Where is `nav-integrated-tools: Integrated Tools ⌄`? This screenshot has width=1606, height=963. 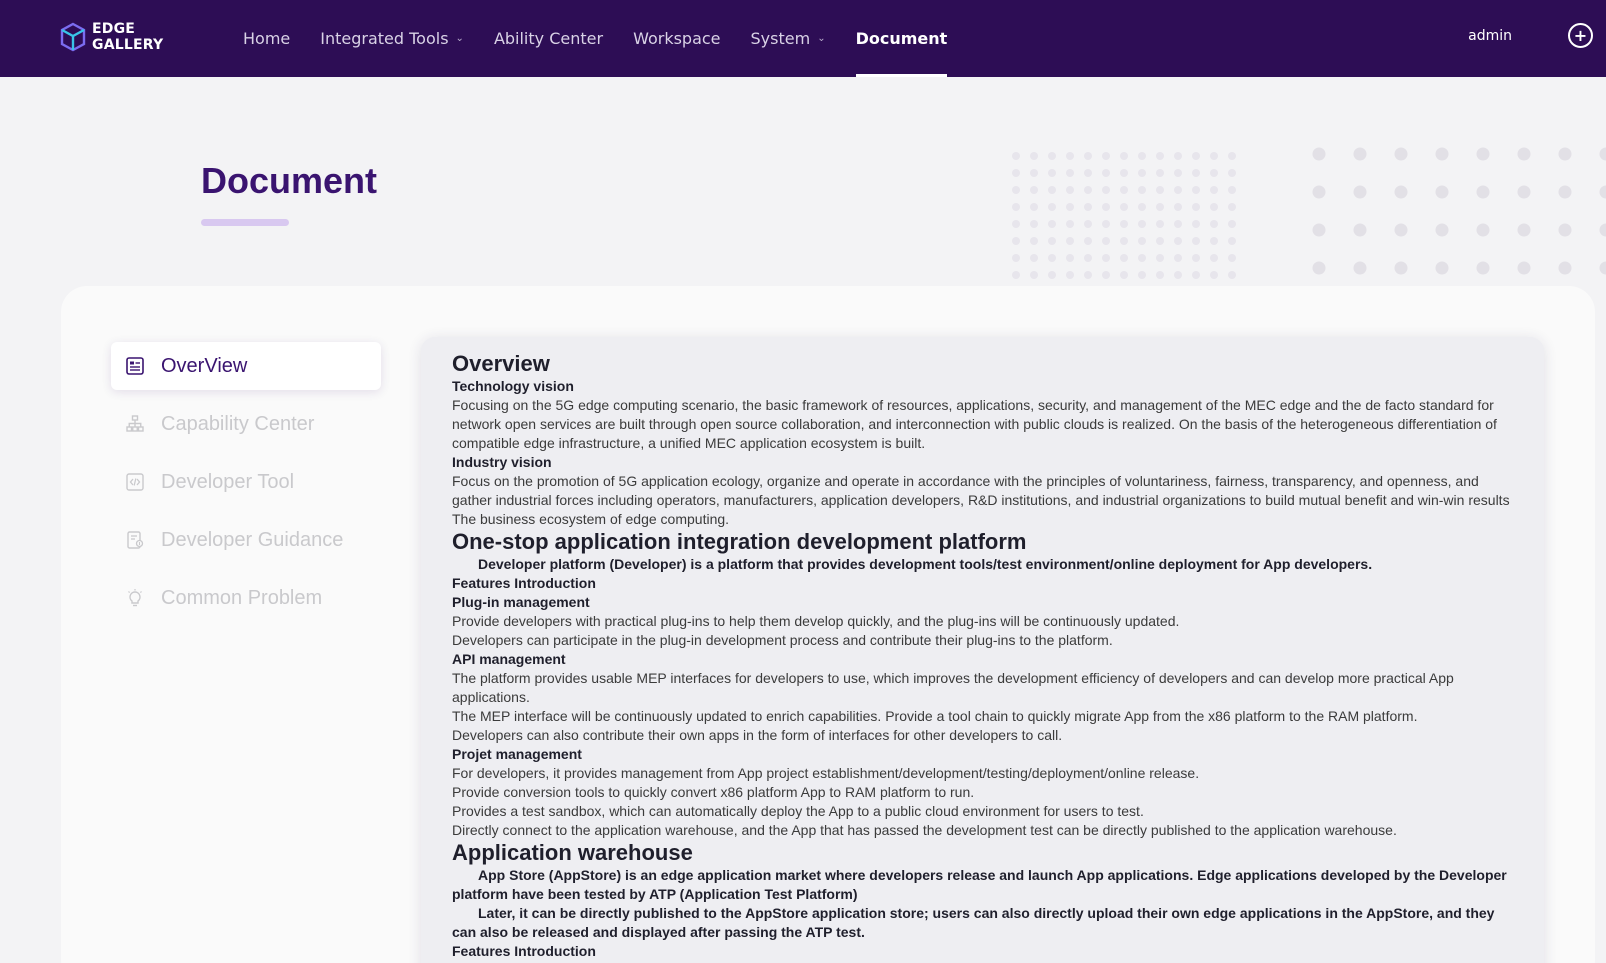 nav-integrated-tools: Integrated Tools ⌄ is located at coordinates (392, 38).